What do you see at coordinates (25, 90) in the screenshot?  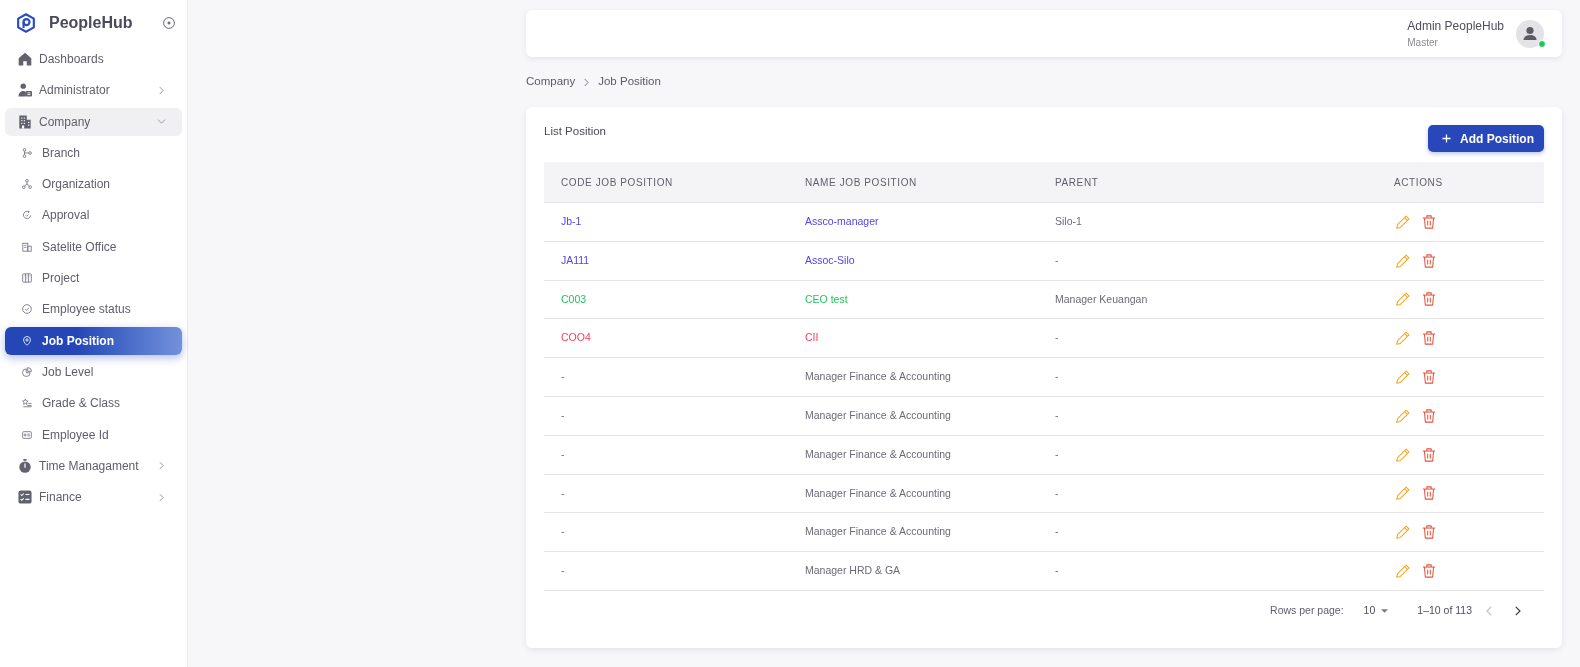 I see `user-card-icon` at bounding box center [25, 90].